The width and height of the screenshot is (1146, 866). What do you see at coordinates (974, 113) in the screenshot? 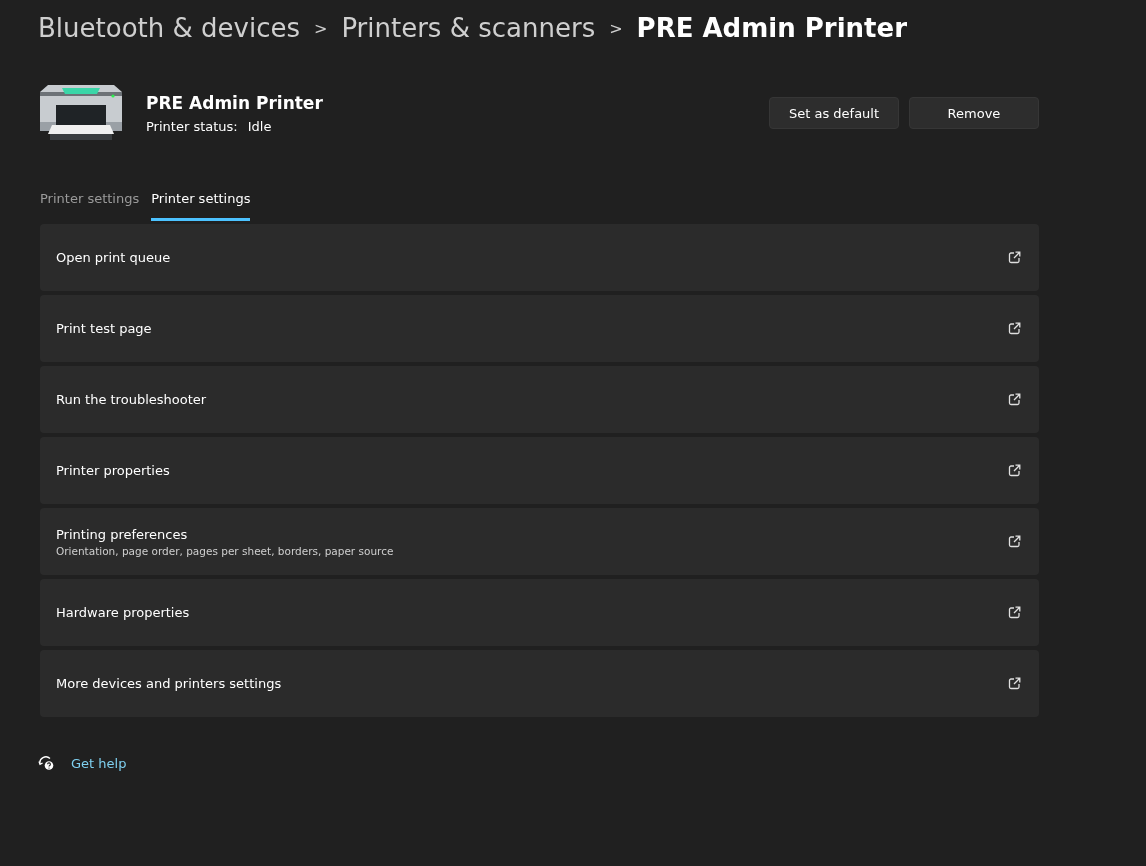
I see `remove-button: Remove` at bounding box center [974, 113].